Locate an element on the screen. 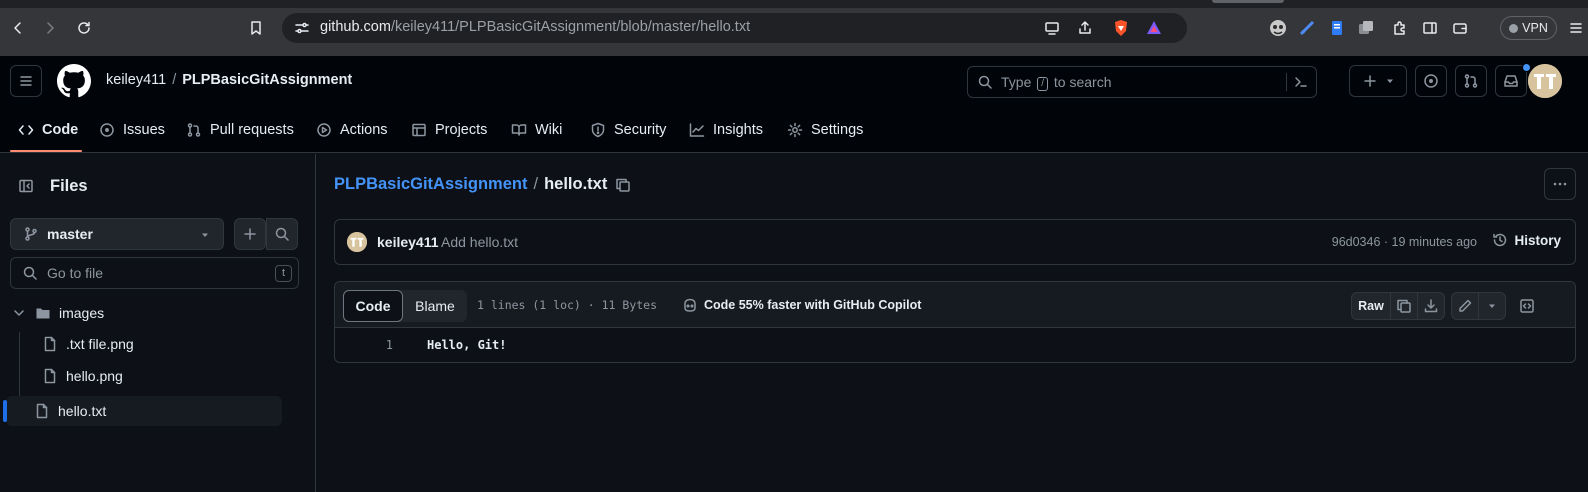  symbols-panel-button is located at coordinates (1527, 306).